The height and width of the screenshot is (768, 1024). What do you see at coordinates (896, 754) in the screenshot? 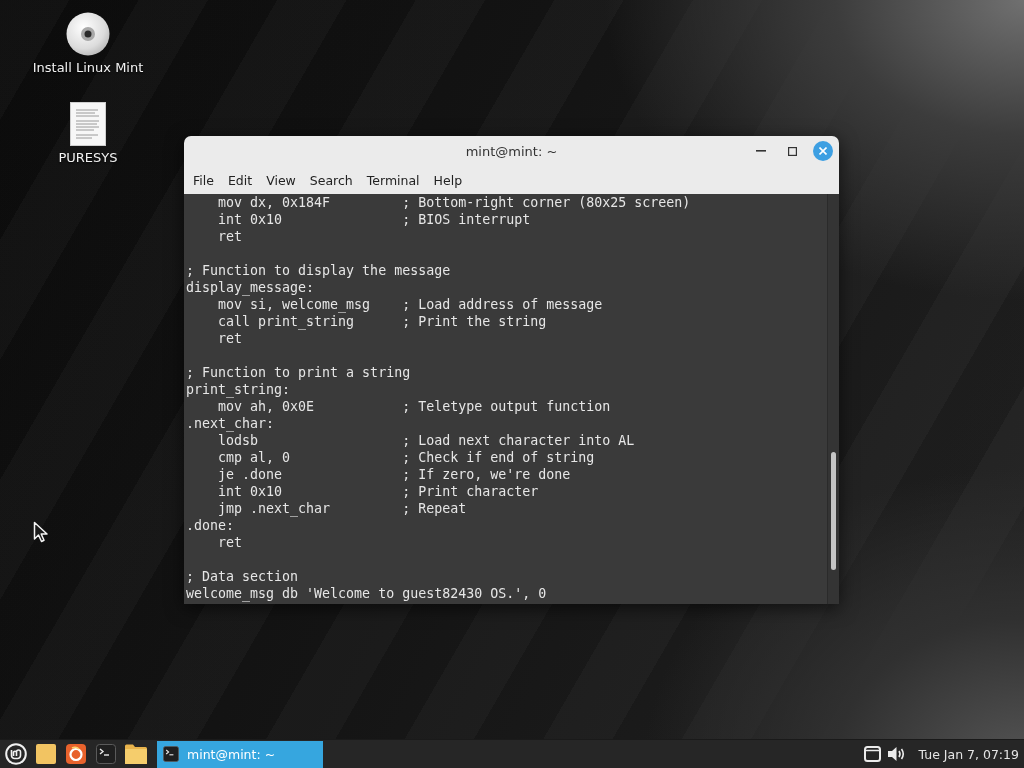
I see `volume-icon` at bounding box center [896, 754].